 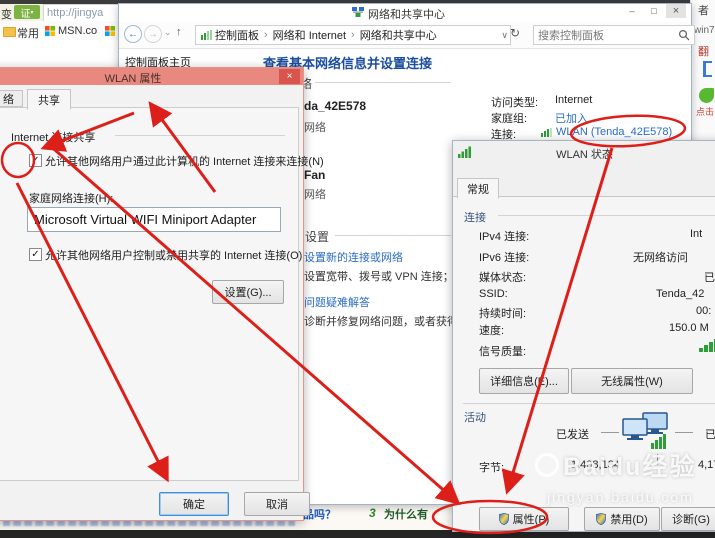 I want to click on setup-connection-link: 设置新的连接或网络, so click(x=353, y=257).